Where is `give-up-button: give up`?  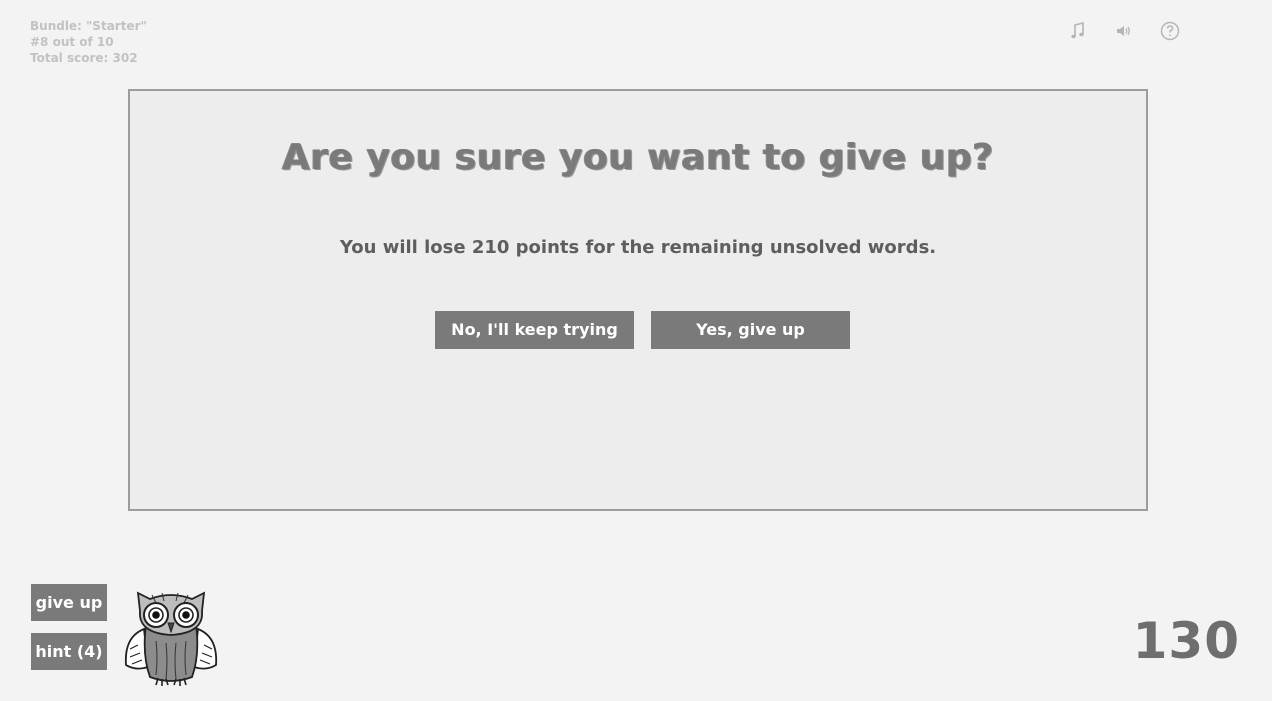
give-up-button: give up is located at coordinates (69, 602).